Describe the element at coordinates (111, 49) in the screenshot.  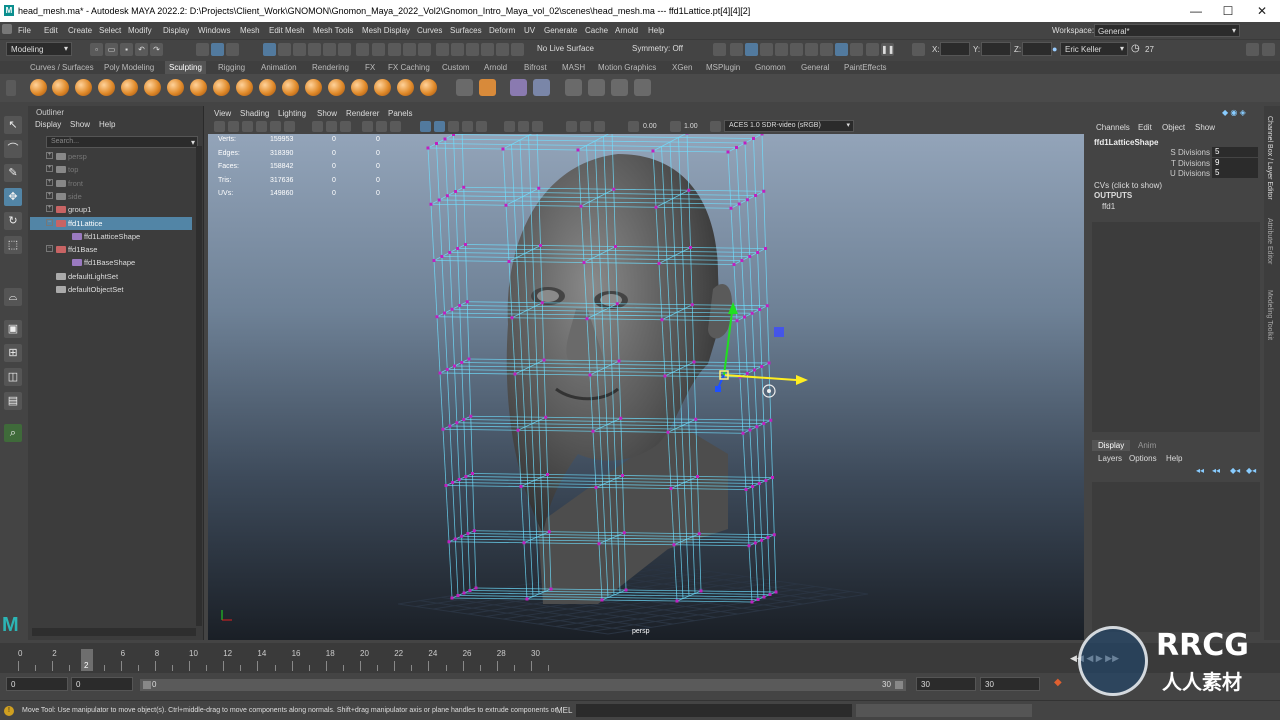
I see `open-scene-icon: ▭` at that location.